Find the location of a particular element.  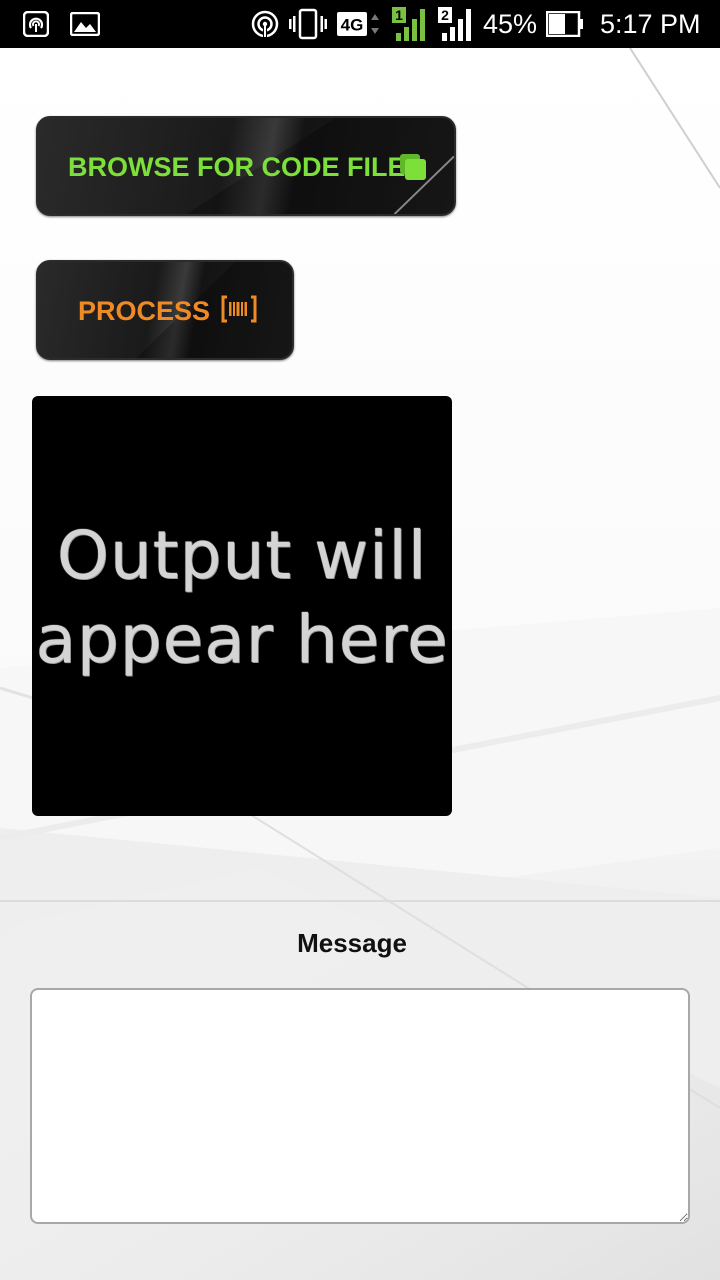

output-line-2: appear here is located at coordinates (242, 639).